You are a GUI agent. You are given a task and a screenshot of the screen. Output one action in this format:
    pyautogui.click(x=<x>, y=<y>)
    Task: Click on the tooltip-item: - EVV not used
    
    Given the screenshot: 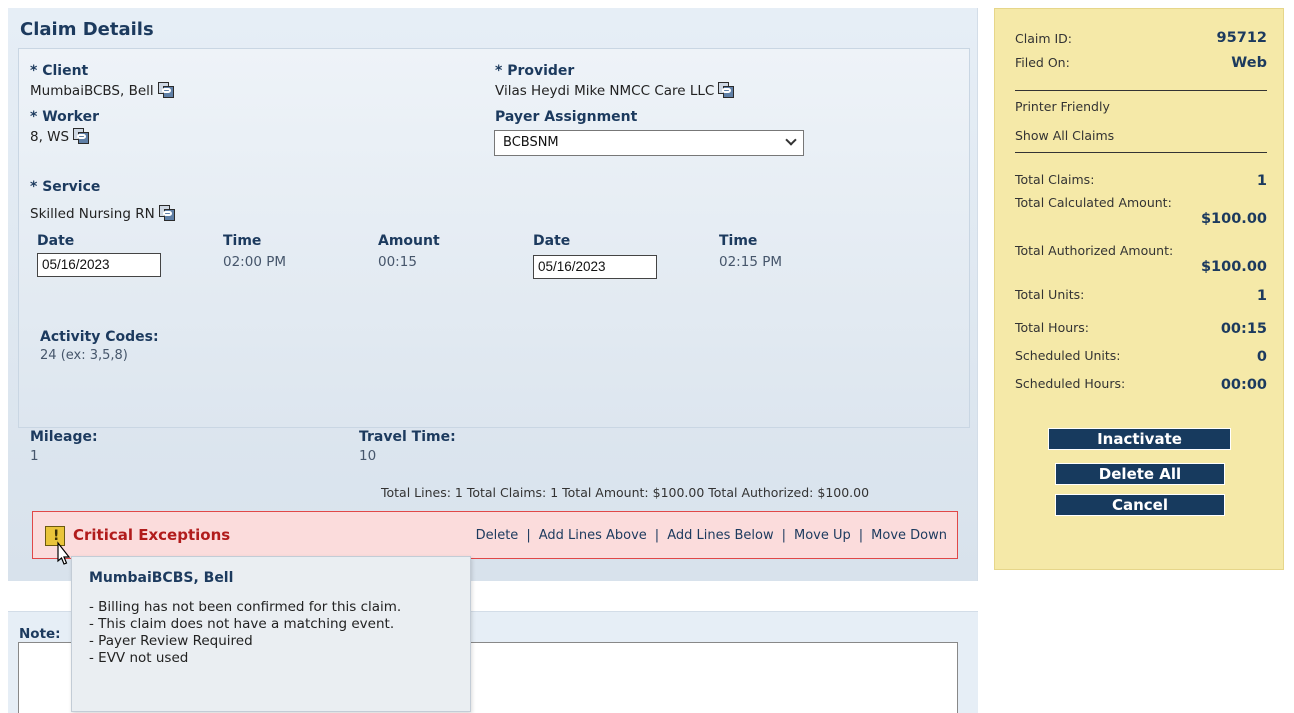 What is the action you would take?
    pyautogui.click(x=139, y=658)
    